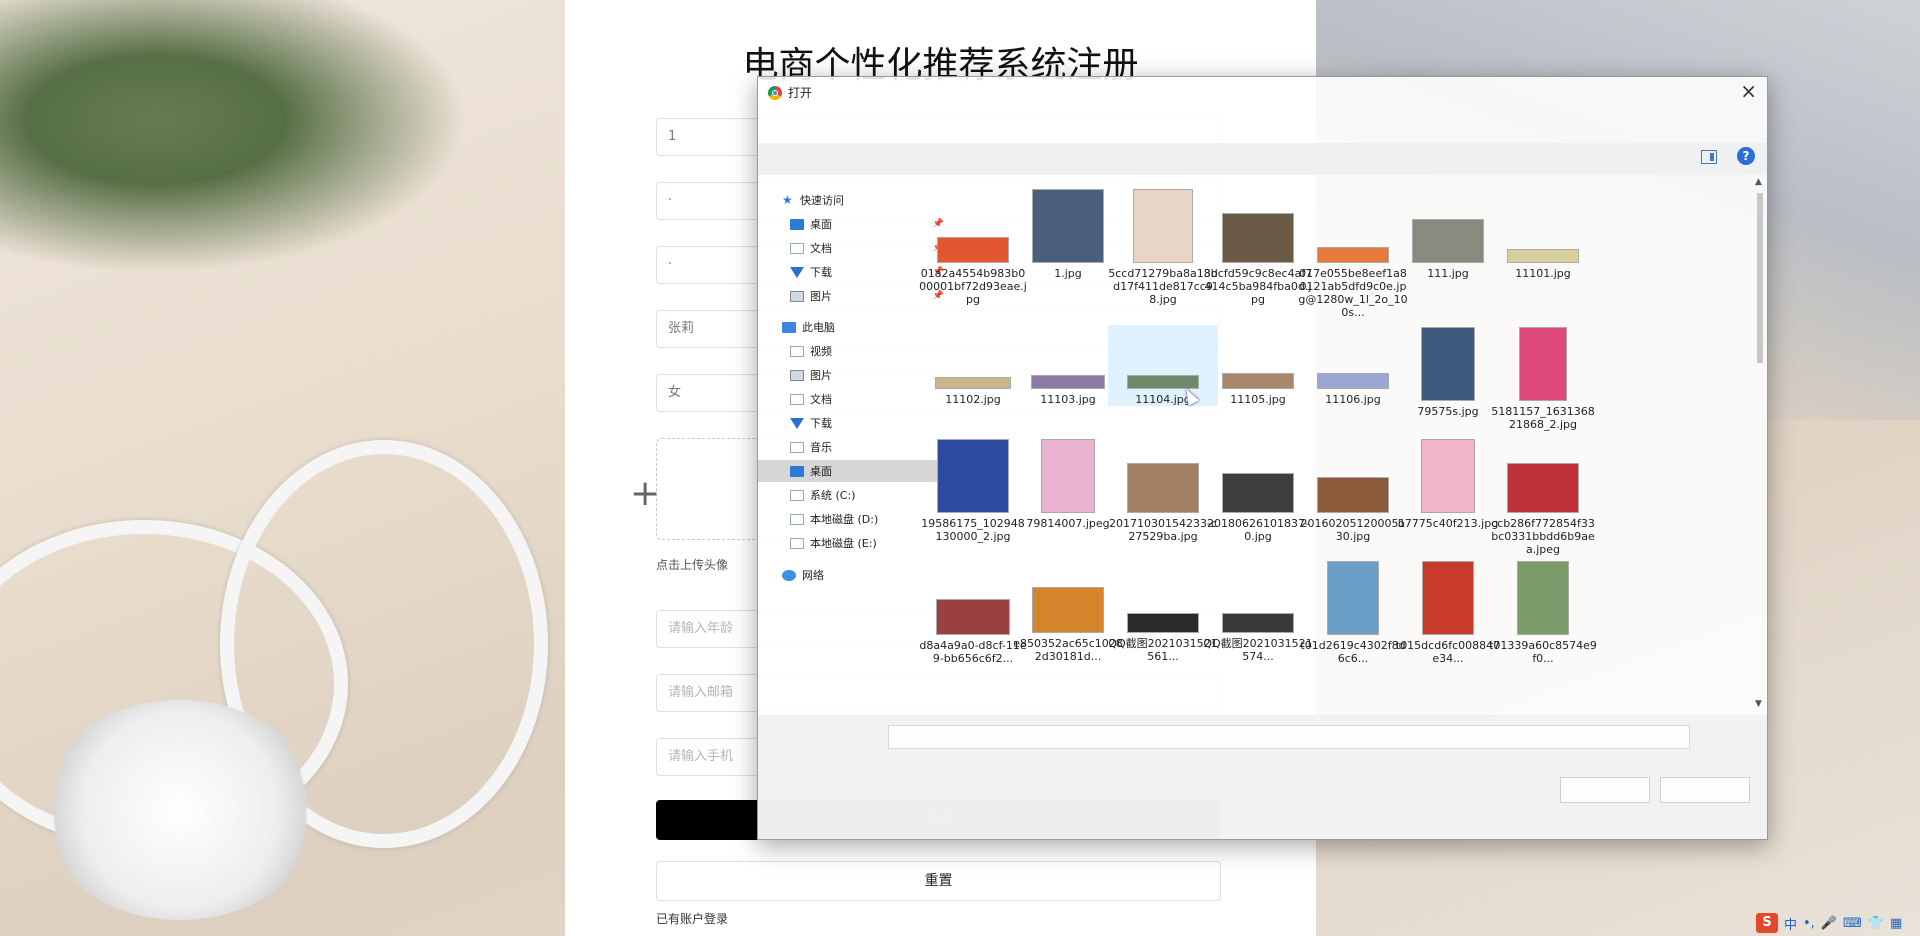 This screenshot has height=936, width=1920. Describe the element at coordinates (843, 543) in the screenshot. I see `nav-label: 本地磁盘 (E:)` at that location.